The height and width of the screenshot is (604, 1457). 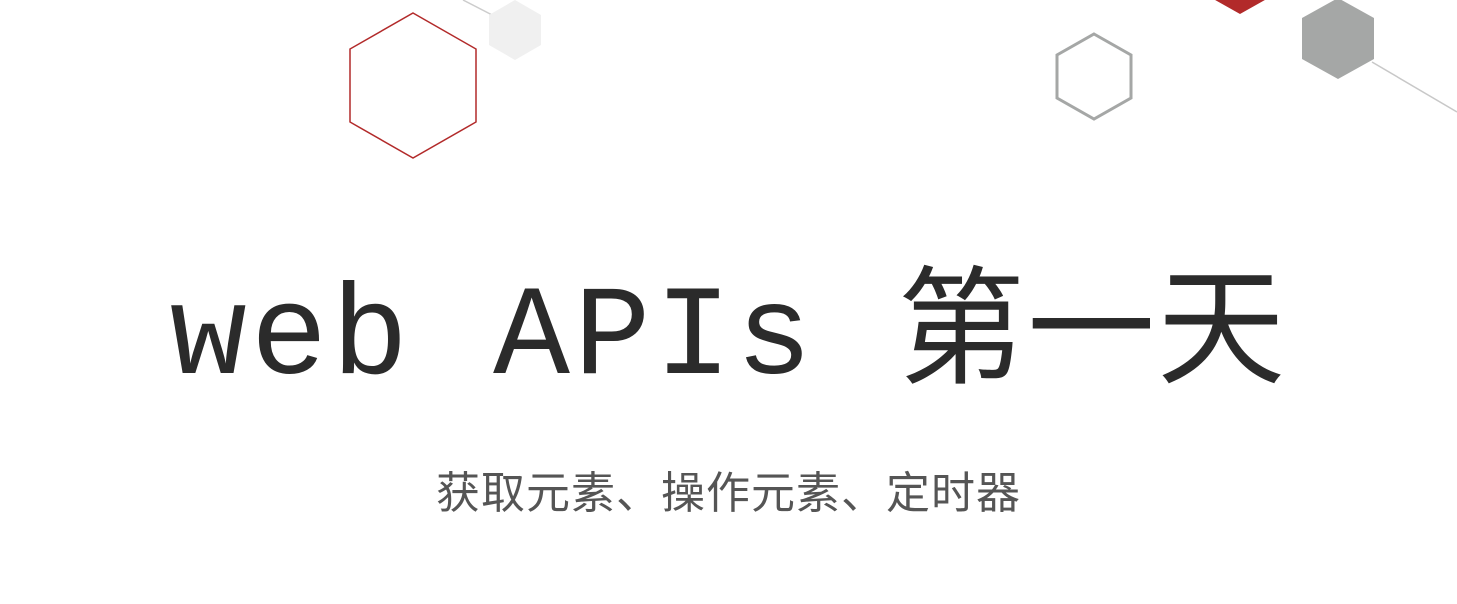 I want to click on hexagon-outline-red, so click(x=413, y=85).